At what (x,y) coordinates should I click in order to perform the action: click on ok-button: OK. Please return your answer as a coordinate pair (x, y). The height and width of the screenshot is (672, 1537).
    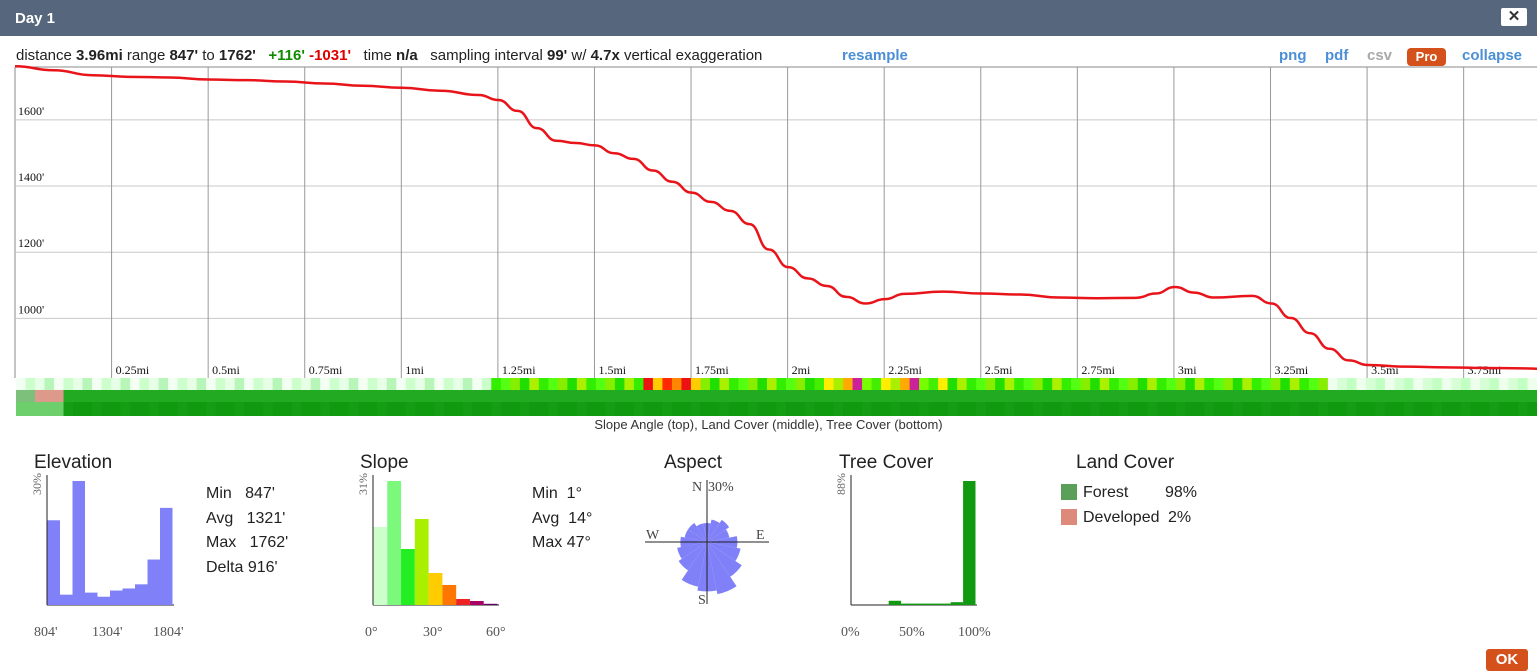
    Looking at the image, I should click on (1507, 660).